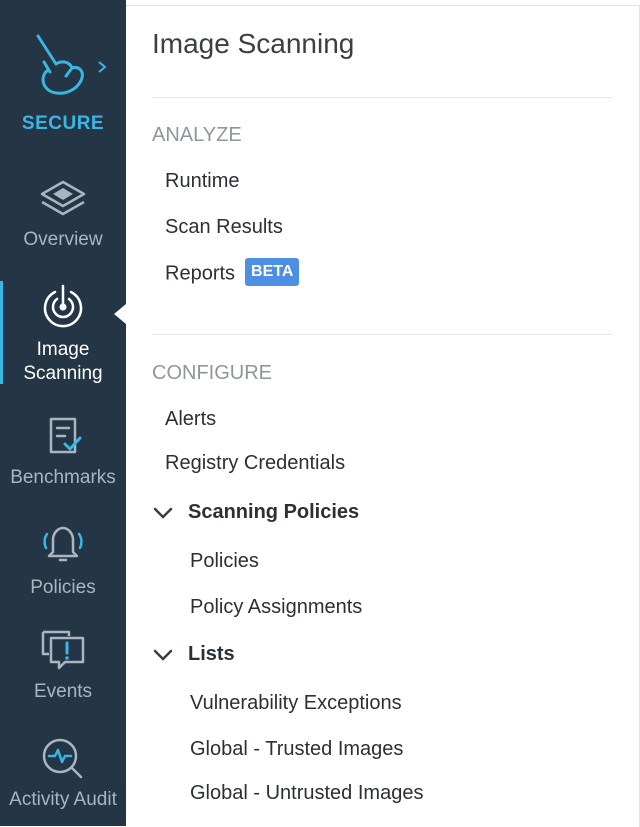 This screenshot has width=640, height=827. What do you see at coordinates (65, 435) in the screenshot?
I see `clipboard-check-icon` at bounding box center [65, 435].